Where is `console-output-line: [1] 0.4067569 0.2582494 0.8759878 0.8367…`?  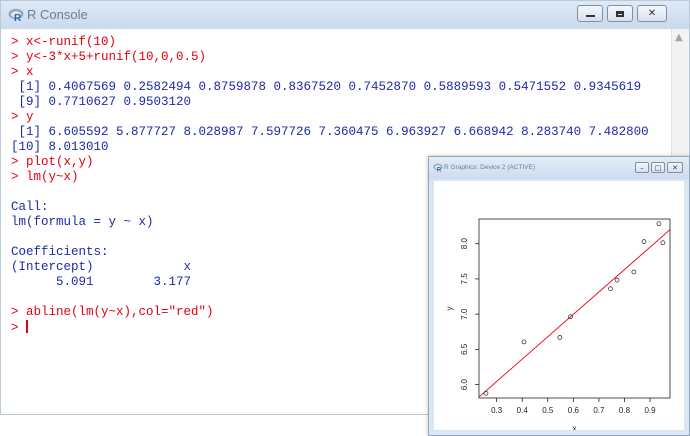
console-output-line: [1] 0.4067569 0.2582494 0.8759878 0.8367… is located at coordinates (326, 87).